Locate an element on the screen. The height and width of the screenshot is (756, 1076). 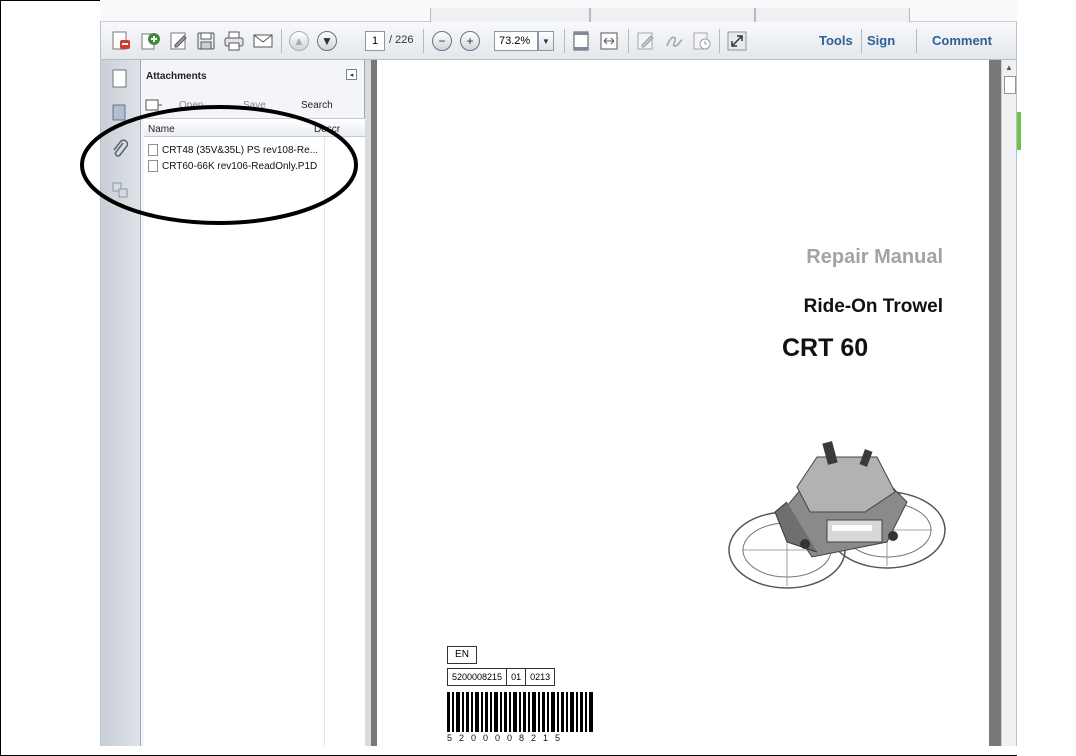
background-green-element is located at coordinates (1019, 131).